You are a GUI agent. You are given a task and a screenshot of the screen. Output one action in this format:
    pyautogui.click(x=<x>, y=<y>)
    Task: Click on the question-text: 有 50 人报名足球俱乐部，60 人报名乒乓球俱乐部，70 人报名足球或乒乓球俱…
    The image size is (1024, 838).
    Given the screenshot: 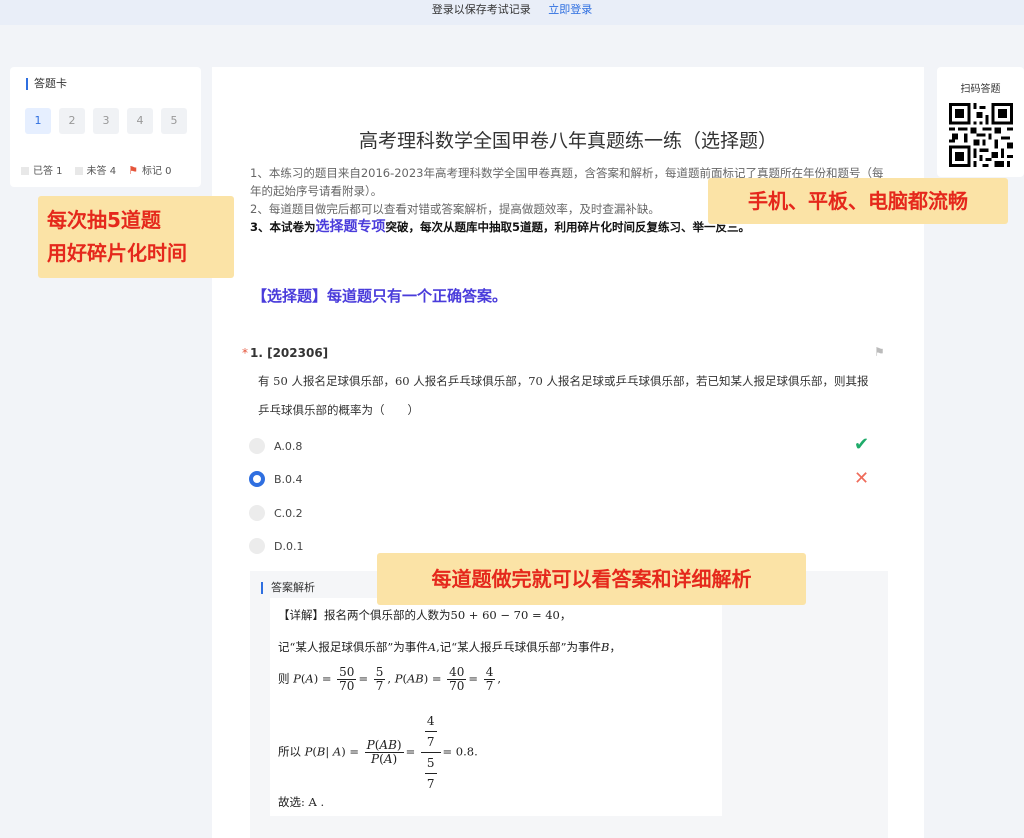 What is the action you would take?
    pyautogui.click(x=563, y=395)
    